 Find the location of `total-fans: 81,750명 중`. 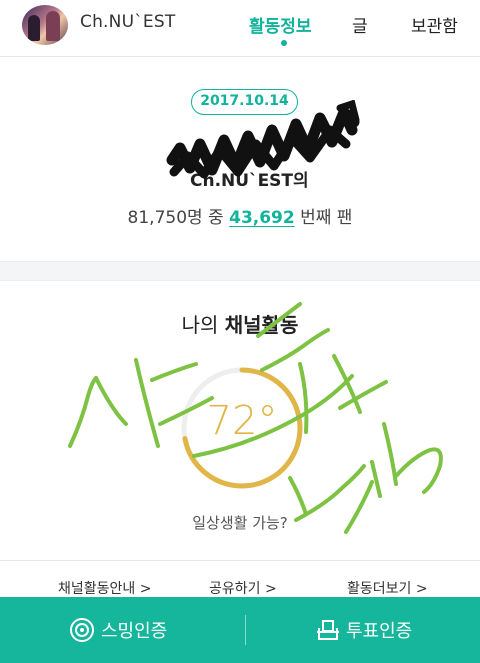

total-fans: 81,750명 중 is located at coordinates (175, 218).